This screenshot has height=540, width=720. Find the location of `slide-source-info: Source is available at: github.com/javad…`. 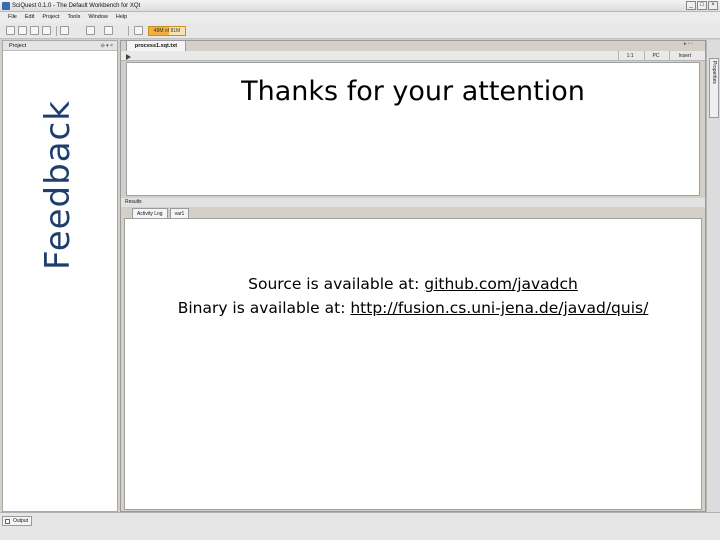

slide-source-info: Source is available at: github.com/javad… is located at coordinates (413, 296).